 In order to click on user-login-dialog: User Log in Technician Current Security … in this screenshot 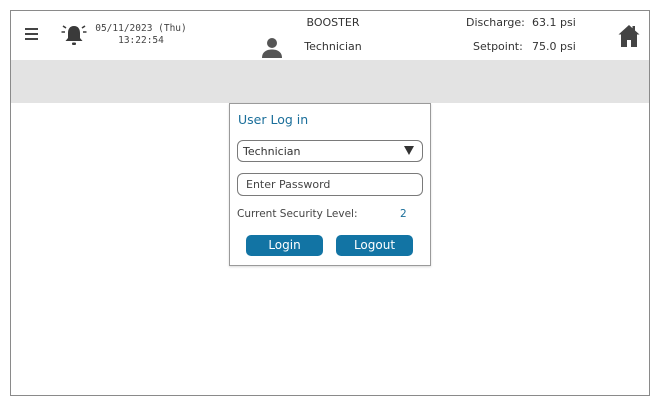, I will do `click(330, 184)`.